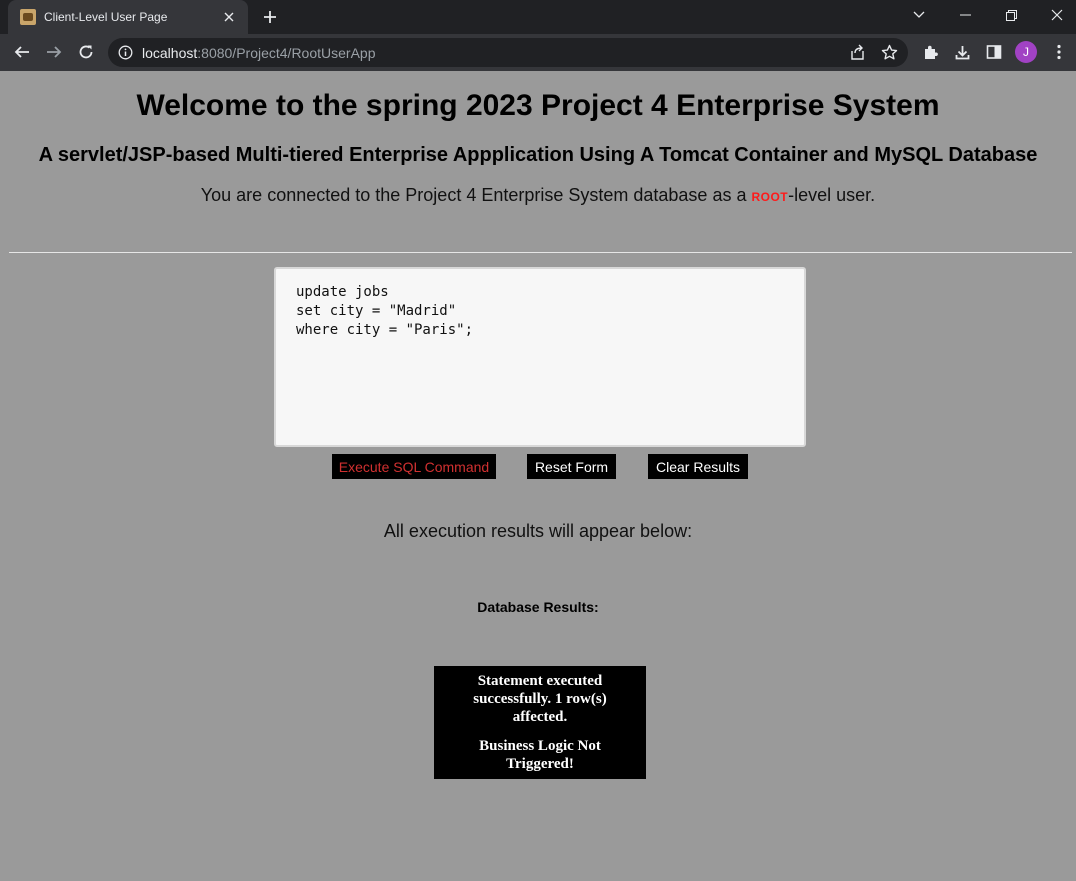 The height and width of the screenshot is (881, 1076). I want to click on tab-strip: Client-Level User Page, so click(538, 17).